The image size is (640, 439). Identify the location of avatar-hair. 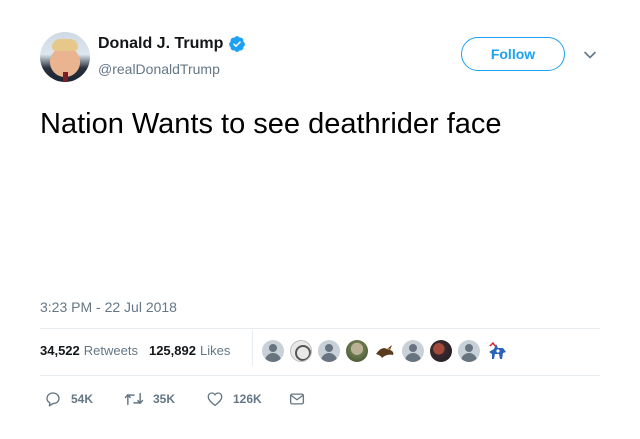
(65, 45).